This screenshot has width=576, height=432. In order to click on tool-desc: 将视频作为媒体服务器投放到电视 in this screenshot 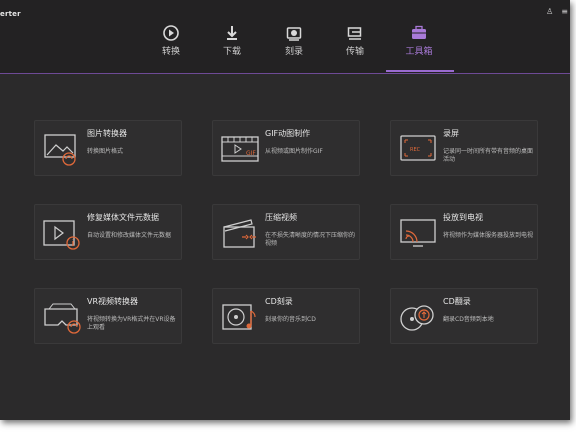, I will do `click(488, 235)`.